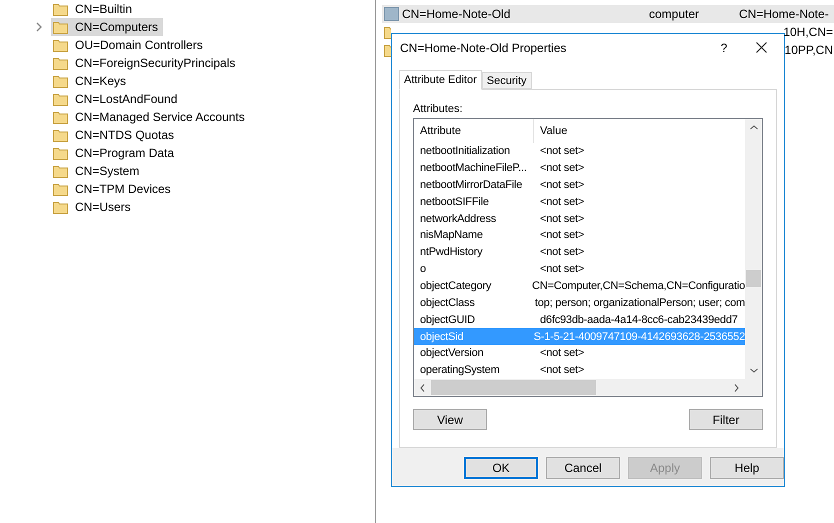 This screenshot has height=523, width=834. I want to click on dialog-button: Help, so click(747, 468).